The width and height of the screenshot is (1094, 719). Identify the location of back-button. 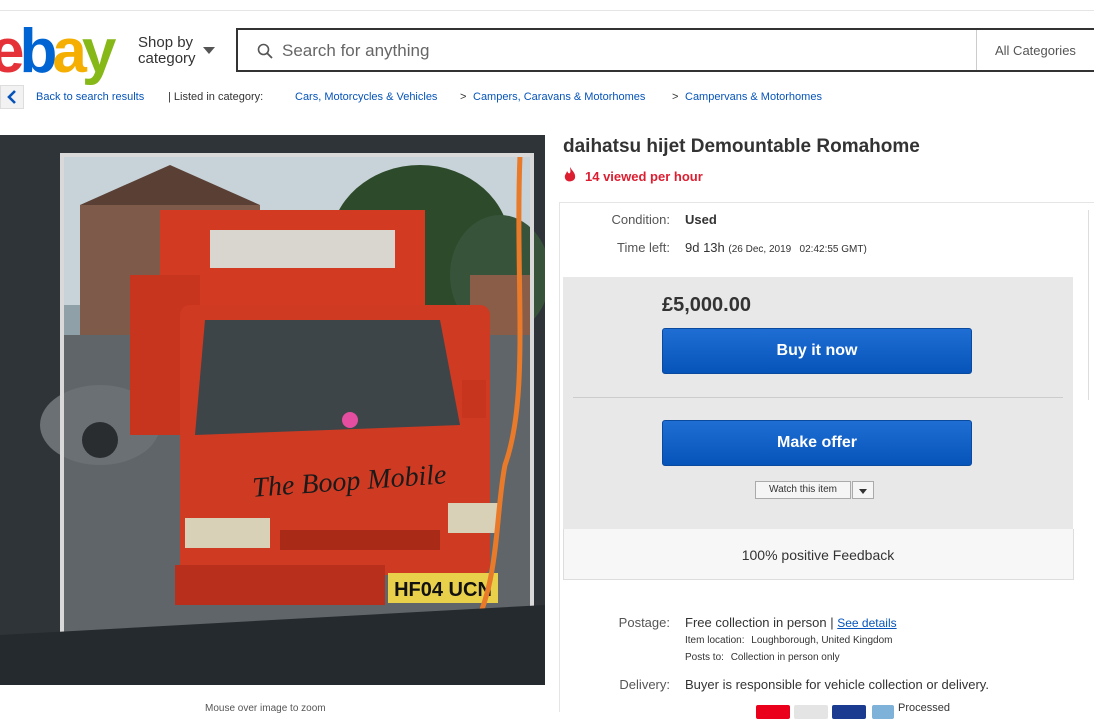
(12, 97).